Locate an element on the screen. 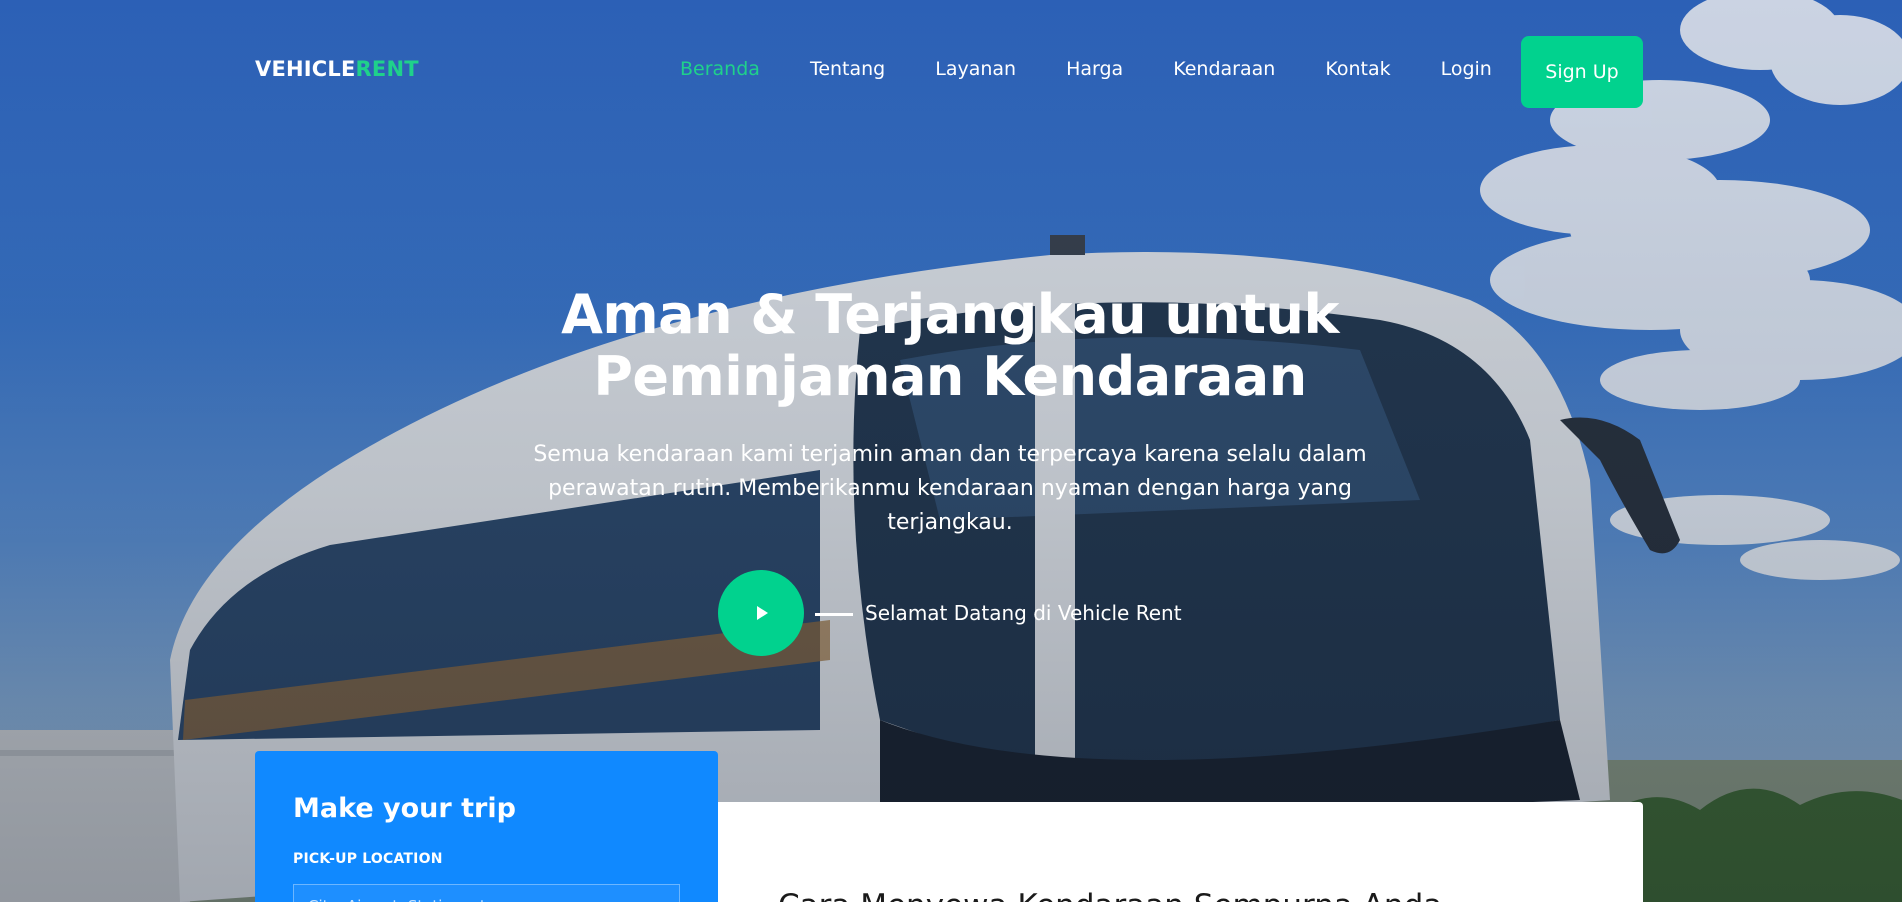  welcome-text: Selamat Datang di Vehicle Rent is located at coordinates (1023, 613).